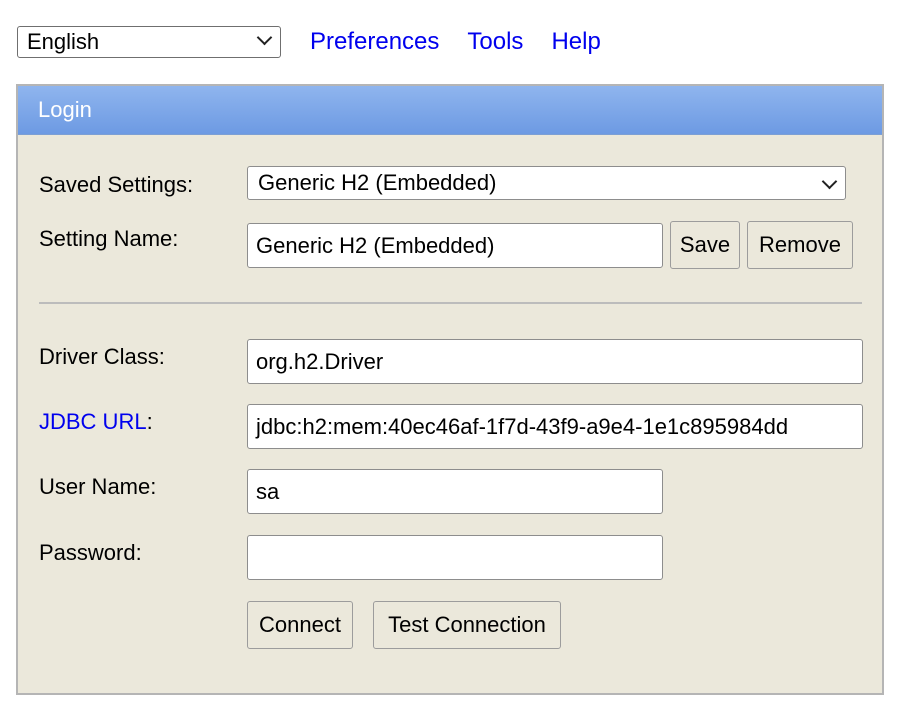 This screenshot has height=728, width=910. Describe the element at coordinates (109, 238) in the screenshot. I see `setting-name-label: Setting Name:` at that location.